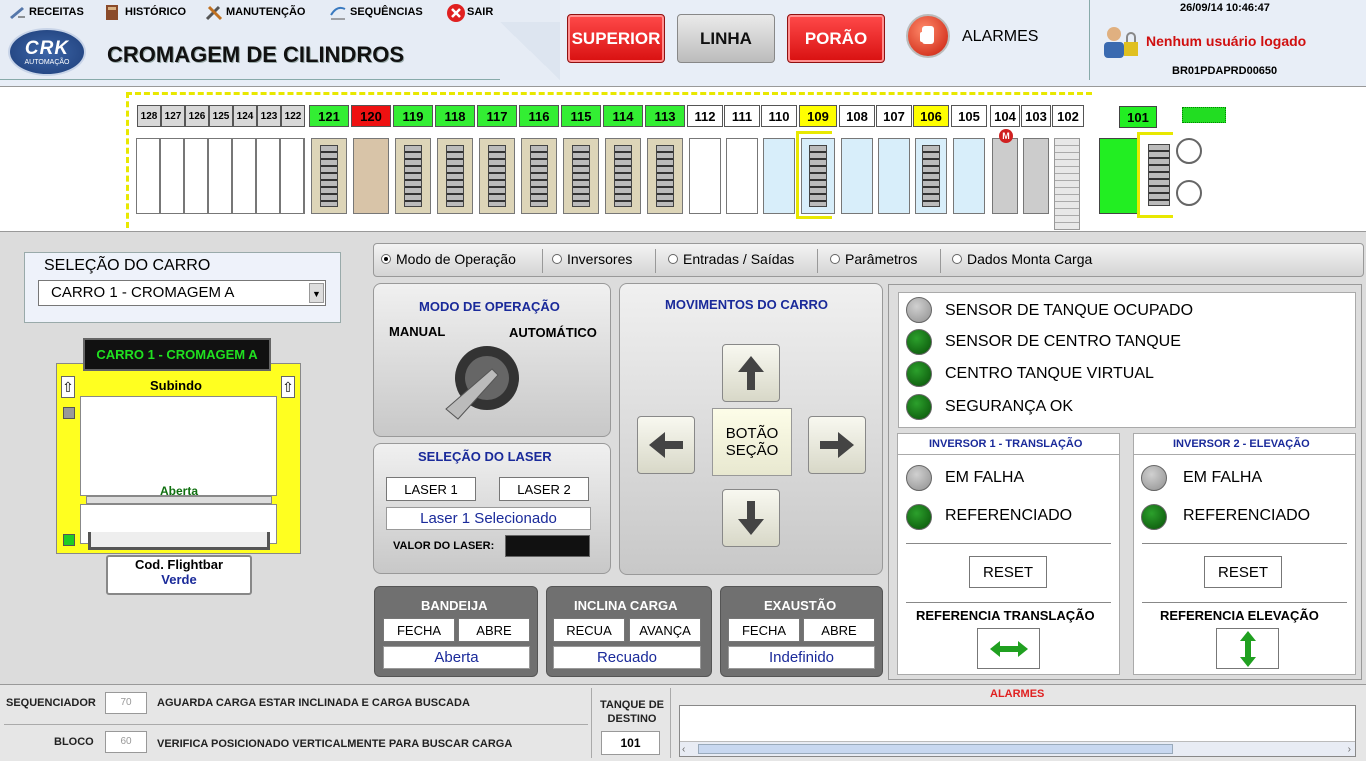  I want to click on menu-sequencias: SEQUÊNCIAS, so click(376, 12).